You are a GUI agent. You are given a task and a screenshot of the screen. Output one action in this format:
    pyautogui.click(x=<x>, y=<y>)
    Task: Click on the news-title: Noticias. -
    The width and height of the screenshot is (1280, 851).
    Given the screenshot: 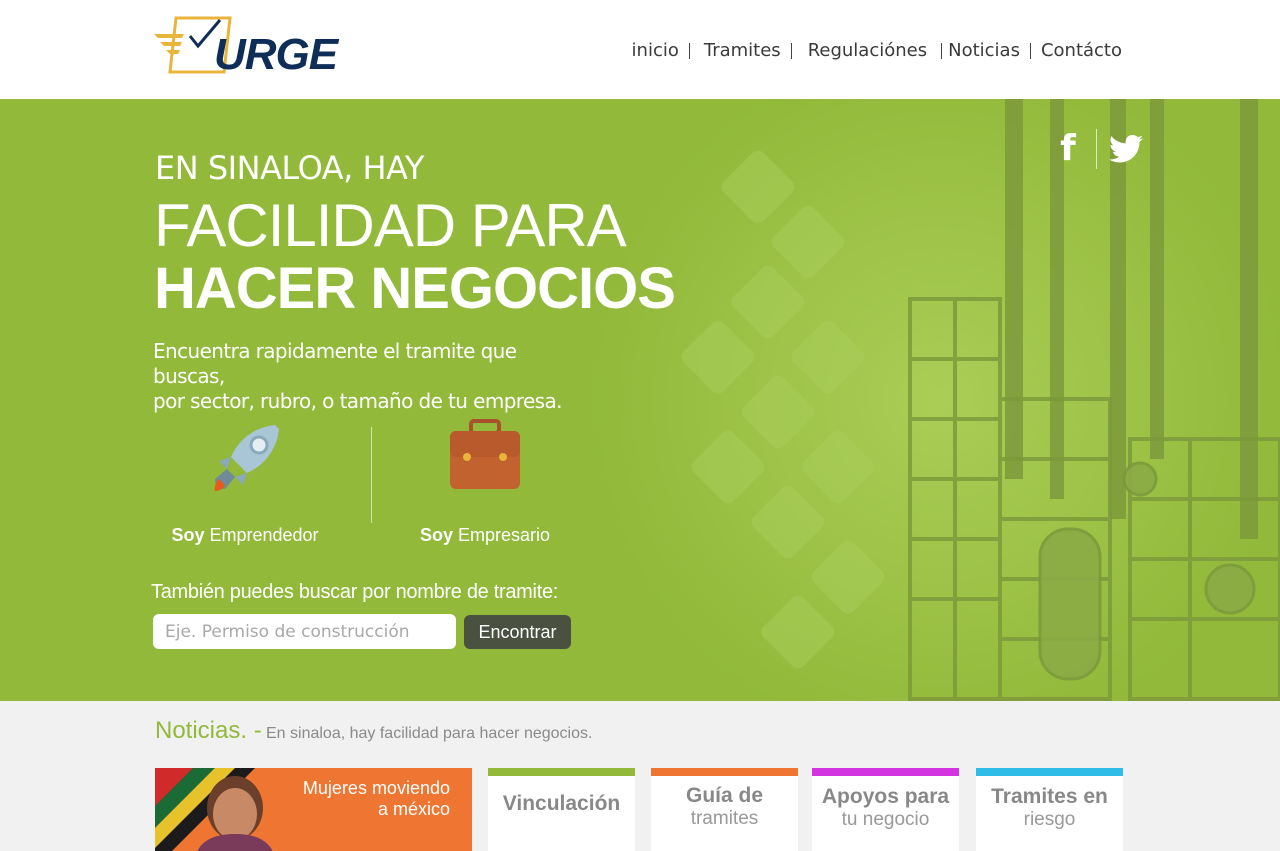 What is the action you would take?
    pyautogui.click(x=208, y=730)
    